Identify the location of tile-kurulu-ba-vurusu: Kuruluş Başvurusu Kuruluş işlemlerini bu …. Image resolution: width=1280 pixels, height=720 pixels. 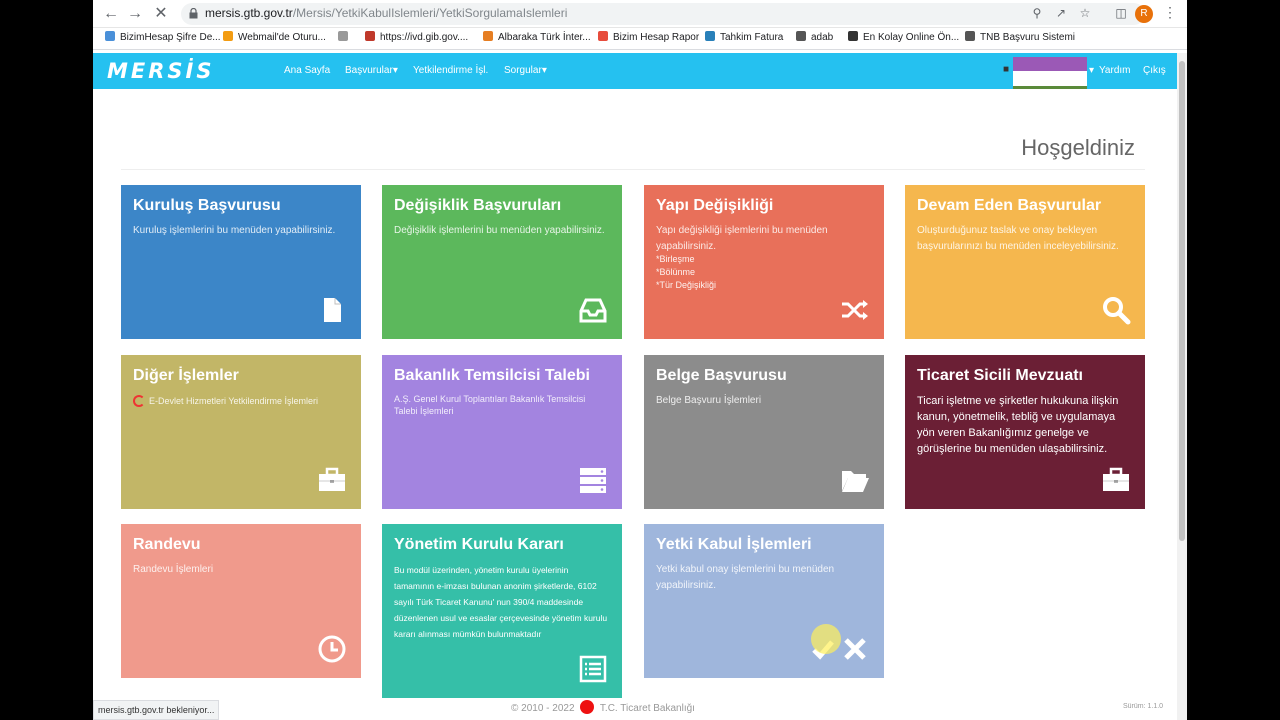
(241, 262).